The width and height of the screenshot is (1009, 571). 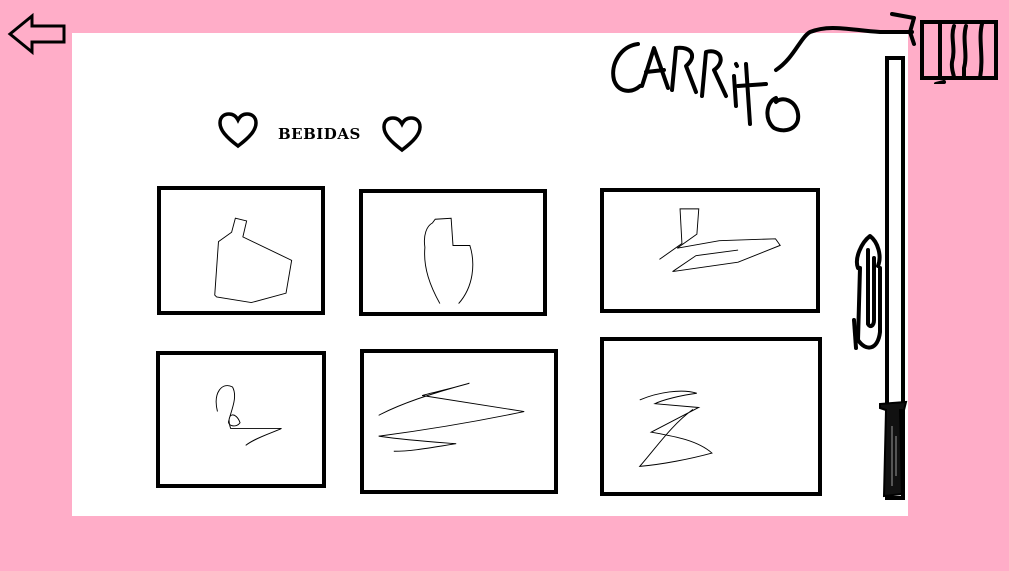 What do you see at coordinates (894, 448) in the screenshot?
I see `scrollbar-thumb` at bounding box center [894, 448].